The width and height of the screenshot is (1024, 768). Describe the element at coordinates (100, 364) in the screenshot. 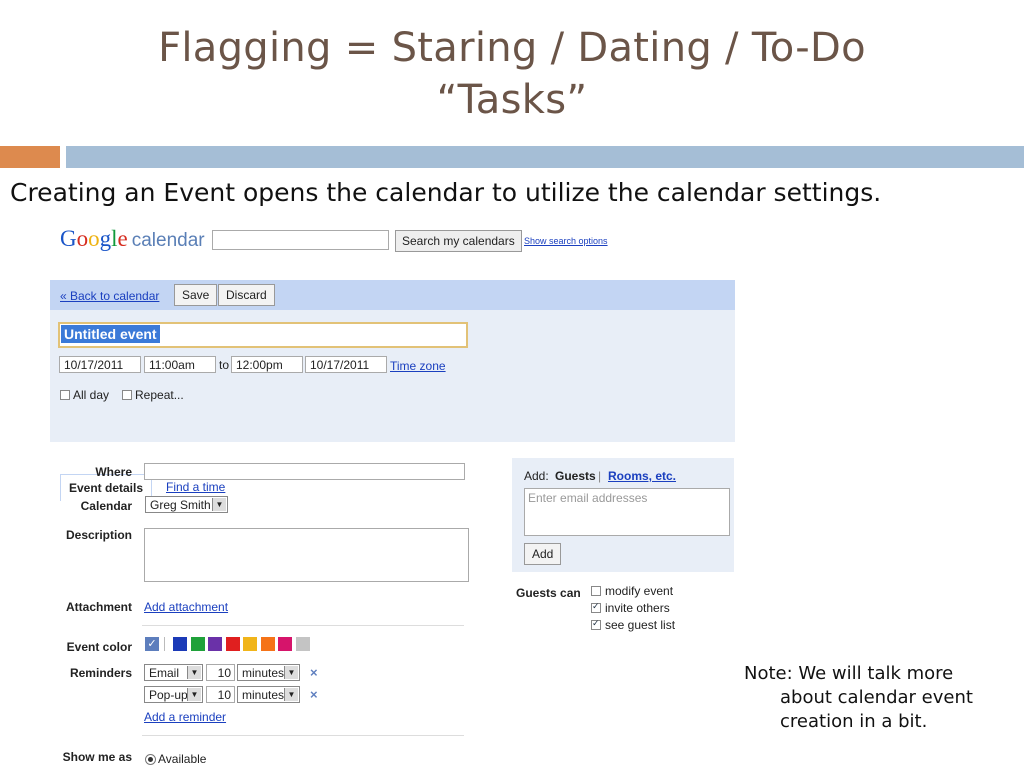

I see `start-date-field: 10/17/2011` at that location.